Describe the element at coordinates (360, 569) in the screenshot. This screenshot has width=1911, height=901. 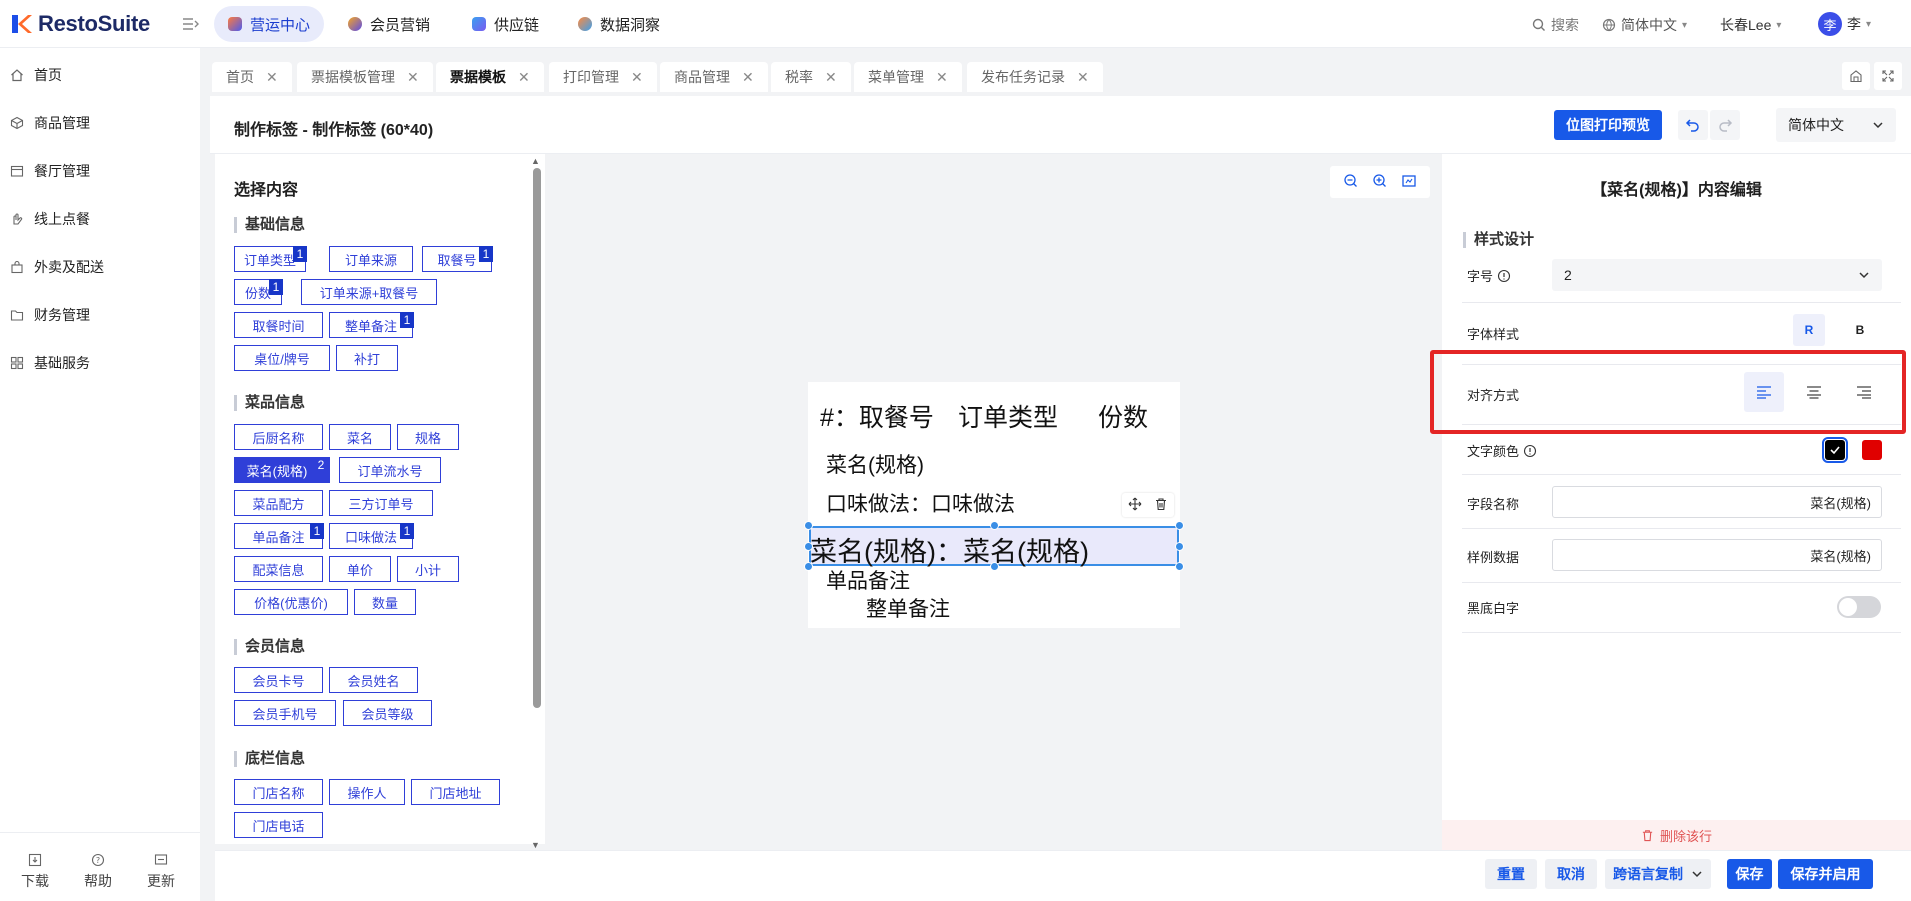
I see `chip-unit-price: 单价` at that location.